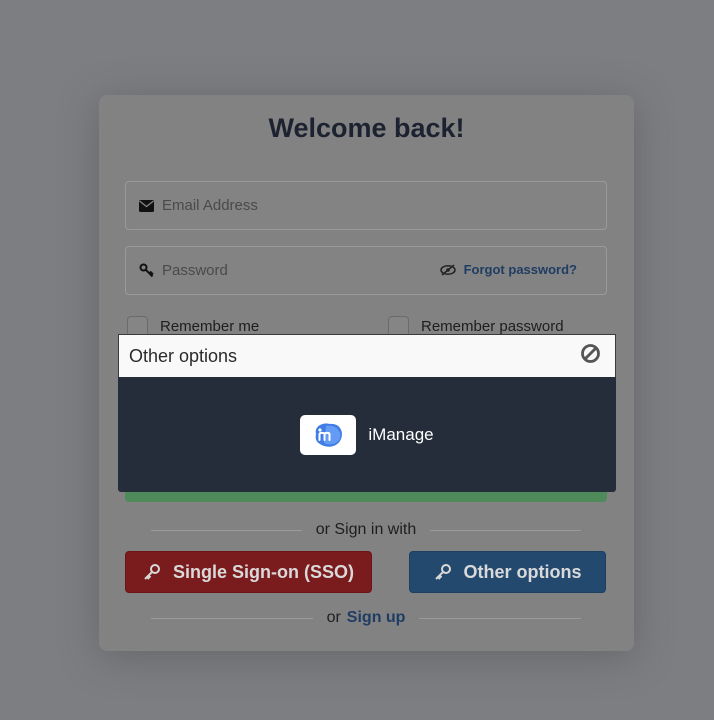 The width and height of the screenshot is (714, 720). What do you see at coordinates (366, 128) in the screenshot?
I see `page-title: Welcome back!` at bounding box center [366, 128].